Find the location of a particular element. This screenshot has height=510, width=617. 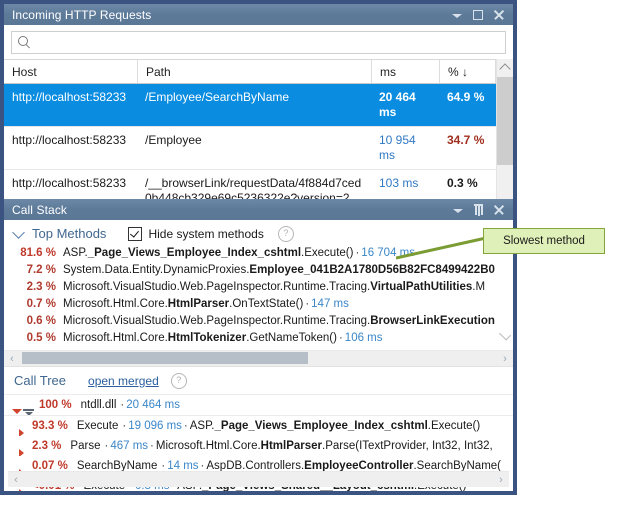

cell-ms: 20 464 ms is located at coordinates (397, 104).